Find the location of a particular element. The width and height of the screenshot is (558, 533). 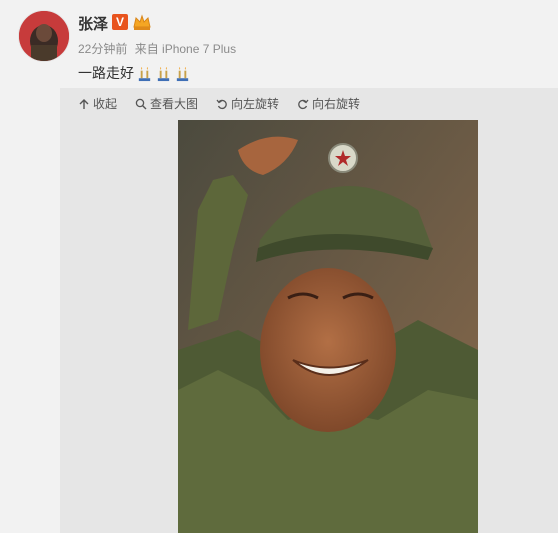

image-toolbar: 收起 查看大图 向左旋转 向右旋转 is located at coordinates (219, 103).